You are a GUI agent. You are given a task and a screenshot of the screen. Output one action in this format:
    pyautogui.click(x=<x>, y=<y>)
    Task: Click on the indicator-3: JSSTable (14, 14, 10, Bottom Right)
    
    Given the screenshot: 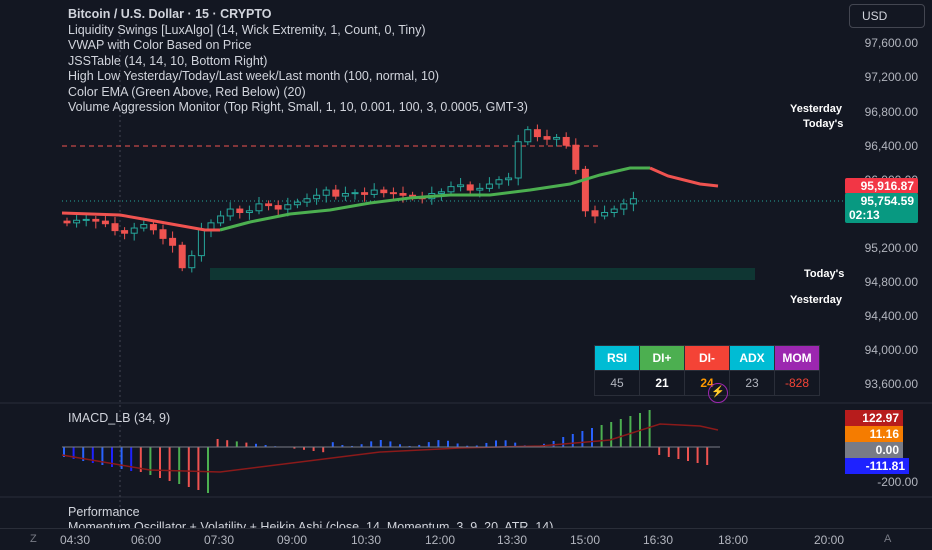 What is the action you would take?
    pyautogui.click(x=298, y=62)
    